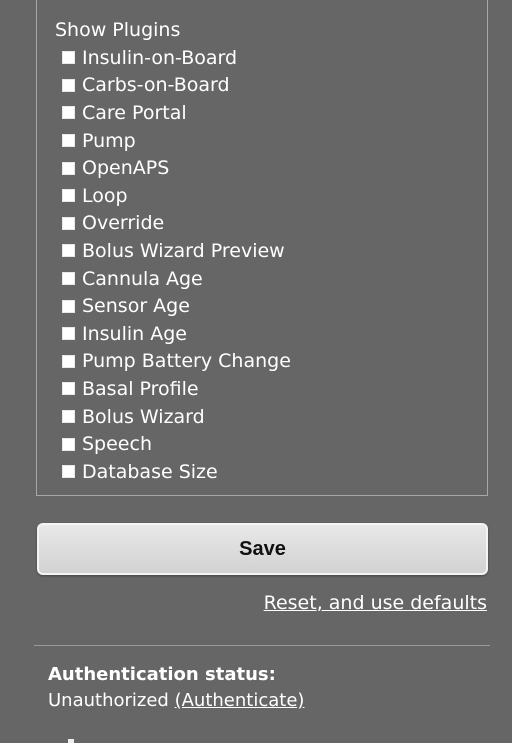  What do you see at coordinates (118, 30) in the screenshot?
I see `plugins-title: Show Plugins` at bounding box center [118, 30].